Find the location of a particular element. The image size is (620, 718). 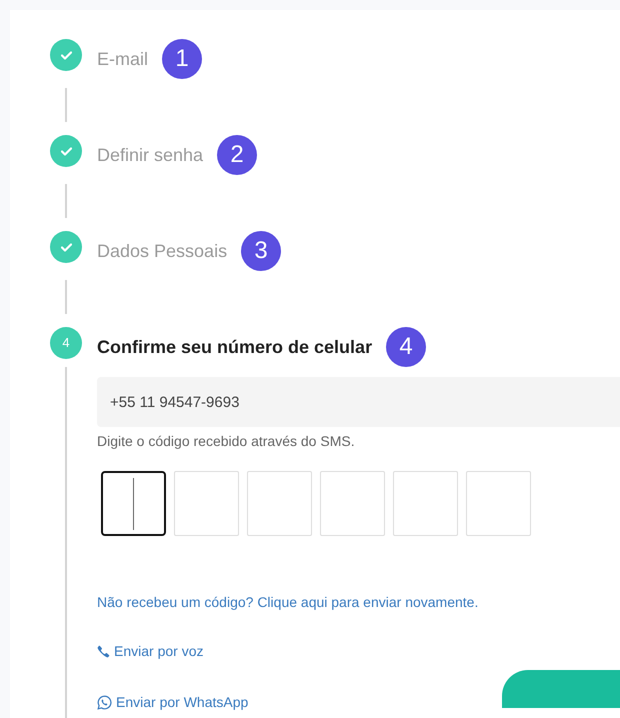

code-digit-field is located at coordinates (133, 503).